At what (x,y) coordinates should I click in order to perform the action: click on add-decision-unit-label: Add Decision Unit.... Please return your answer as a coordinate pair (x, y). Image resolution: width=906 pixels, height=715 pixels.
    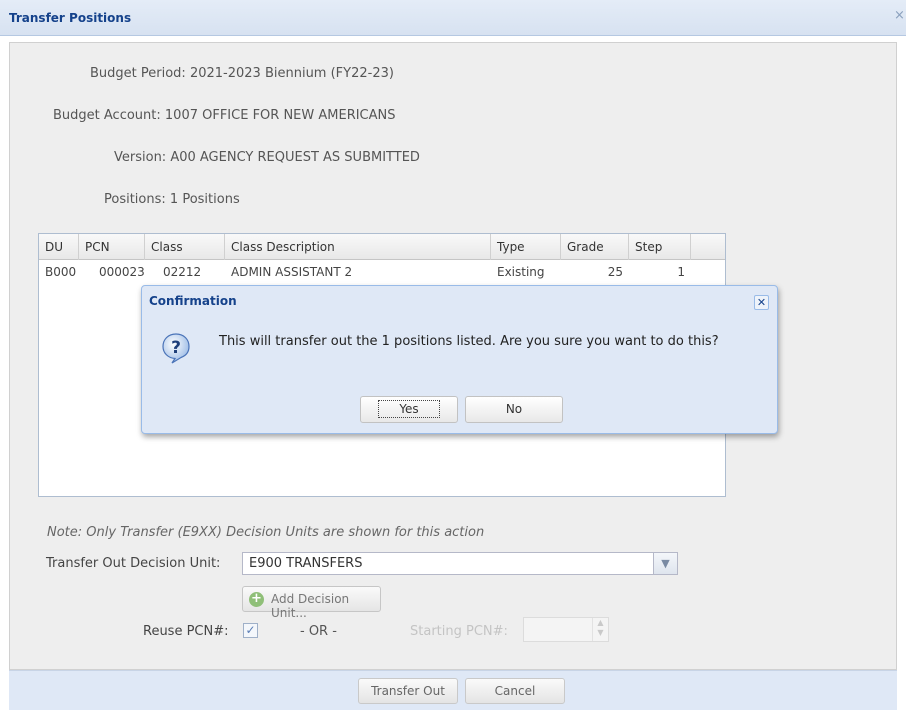
    Looking at the image, I should click on (310, 606).